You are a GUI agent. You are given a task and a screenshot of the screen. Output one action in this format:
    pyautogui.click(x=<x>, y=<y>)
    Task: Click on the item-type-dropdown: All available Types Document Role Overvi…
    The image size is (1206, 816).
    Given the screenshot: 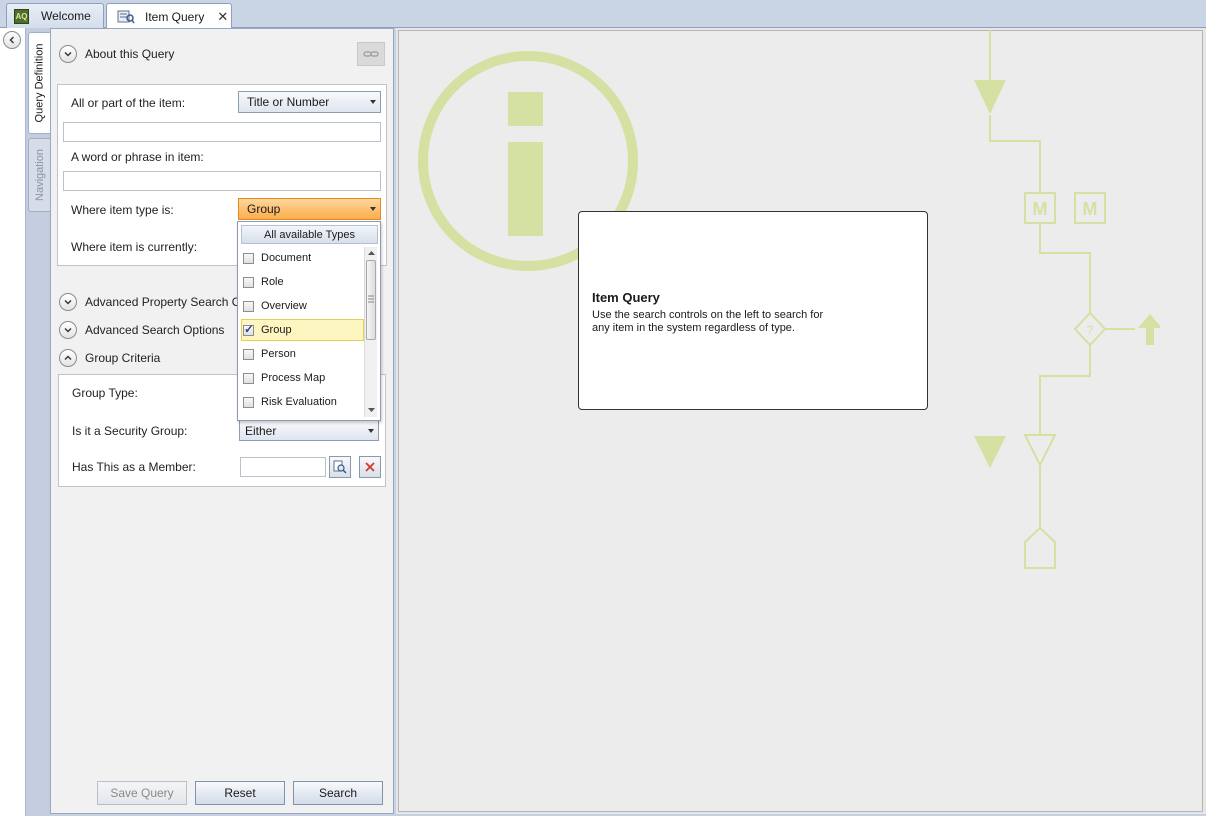 What is the action you would take?
    pyautogui.click(x=309, y=321)
    